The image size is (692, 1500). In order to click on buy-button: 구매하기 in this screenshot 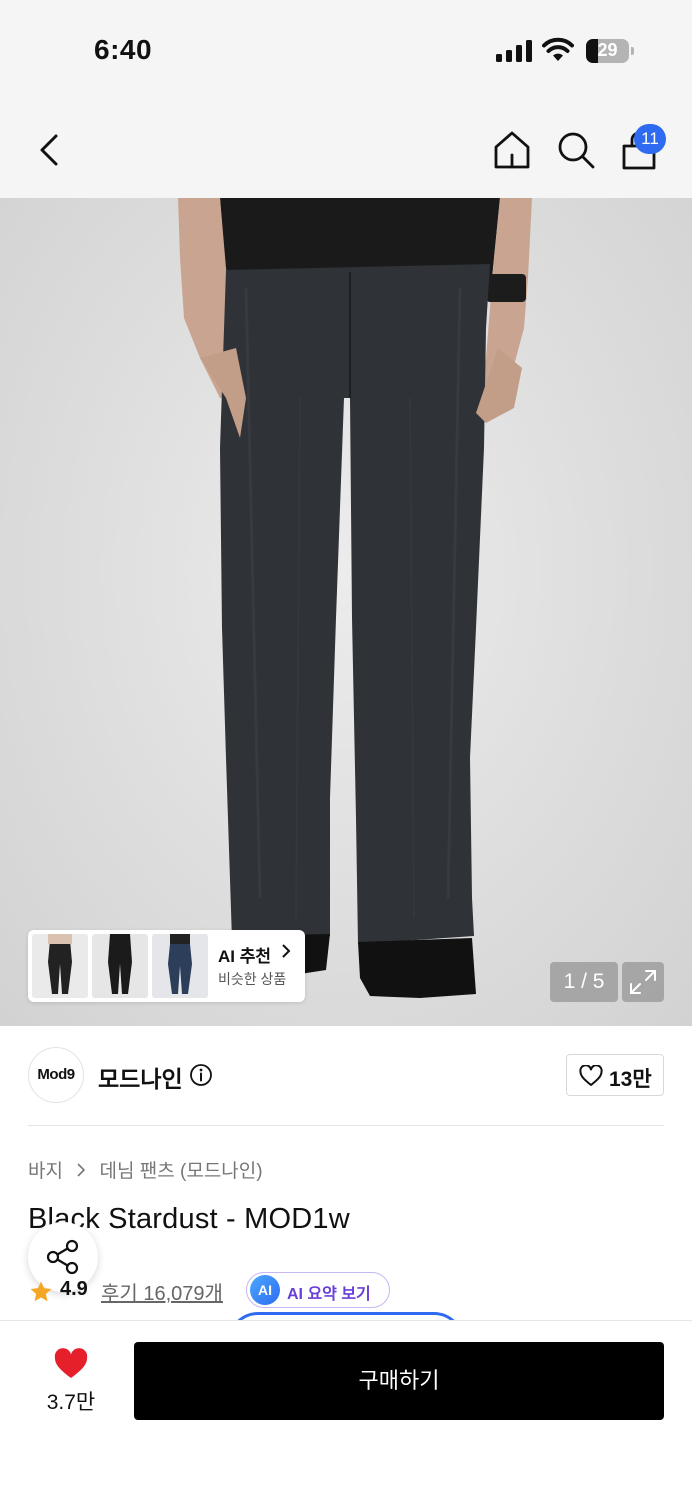, I will do `click(399, 1381)`.